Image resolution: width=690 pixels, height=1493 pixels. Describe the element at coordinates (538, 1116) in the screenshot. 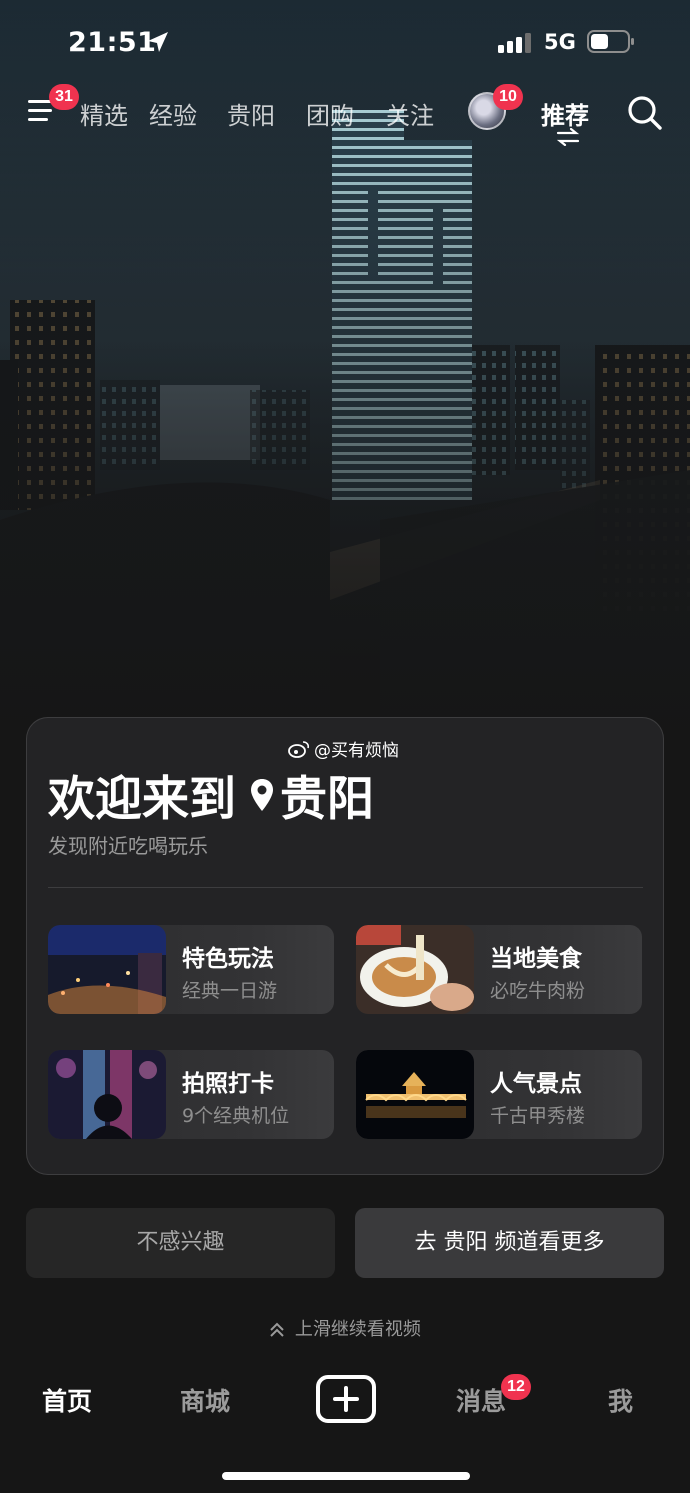

I see `tile-subtitle: 千古甲秀楼` at that location.